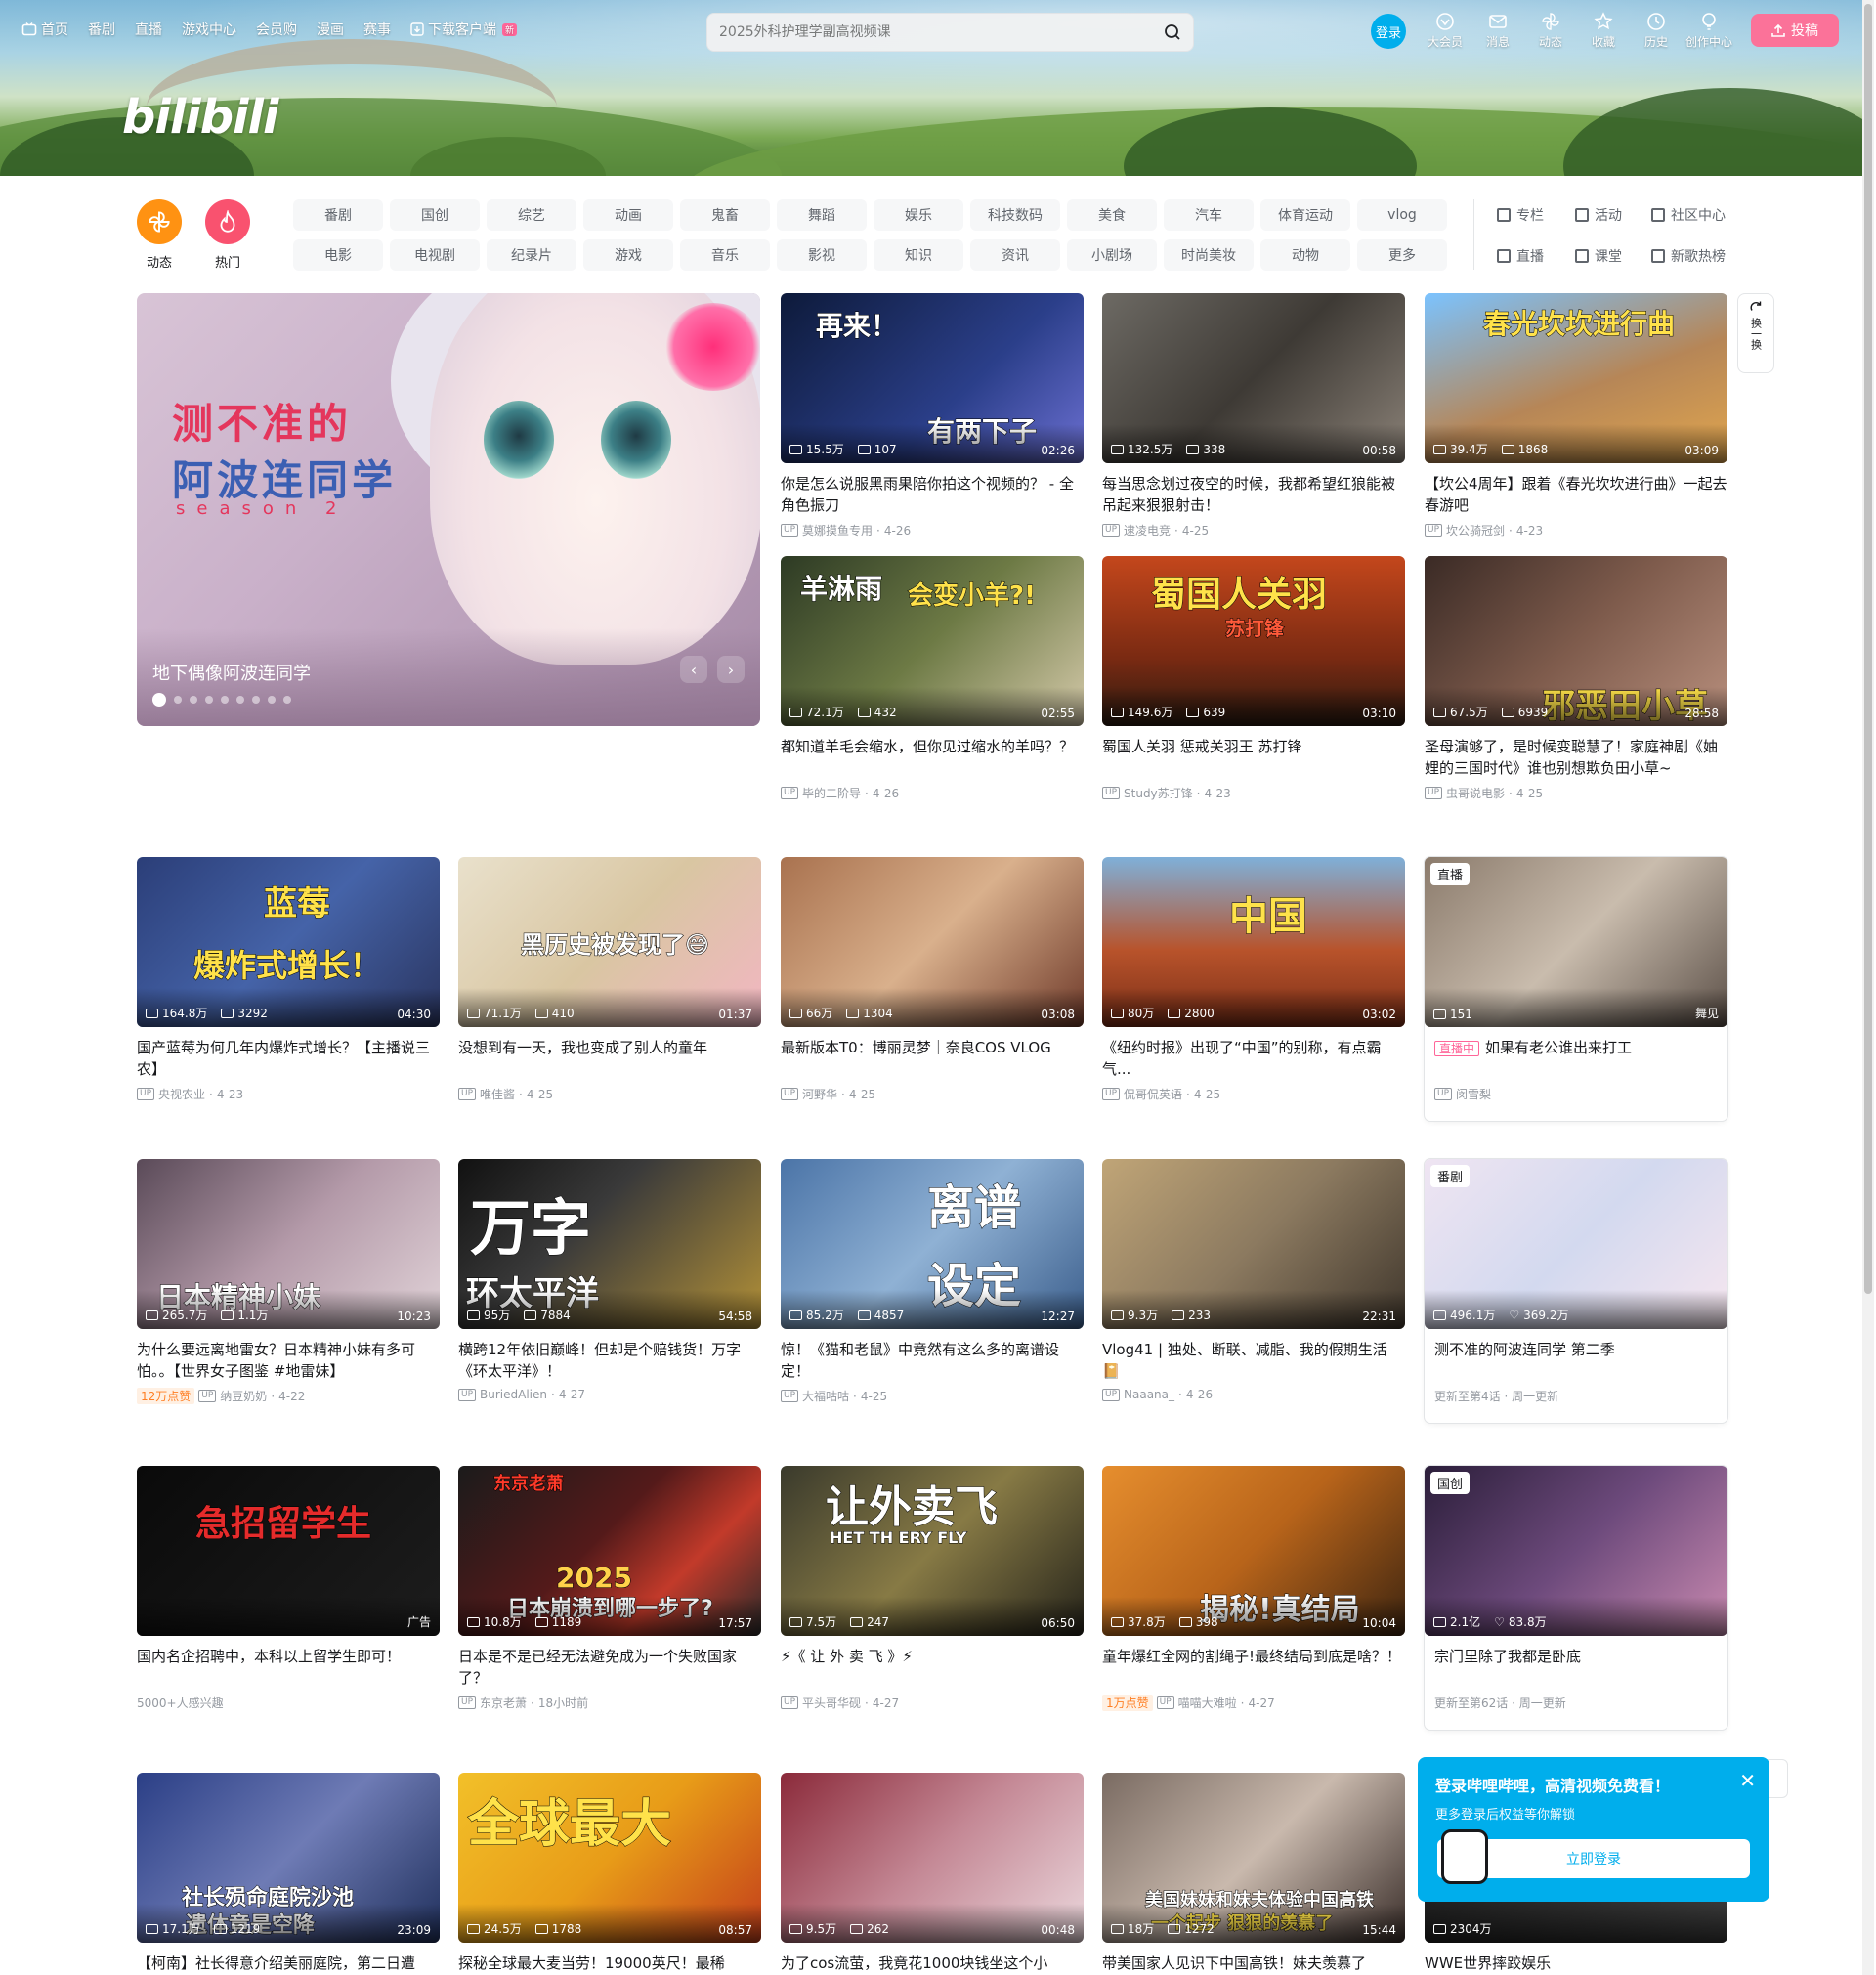  Describe the element at coordinates (918, 215) in the screenshot. I see `channel-row1-6: 娱乐` at that location.